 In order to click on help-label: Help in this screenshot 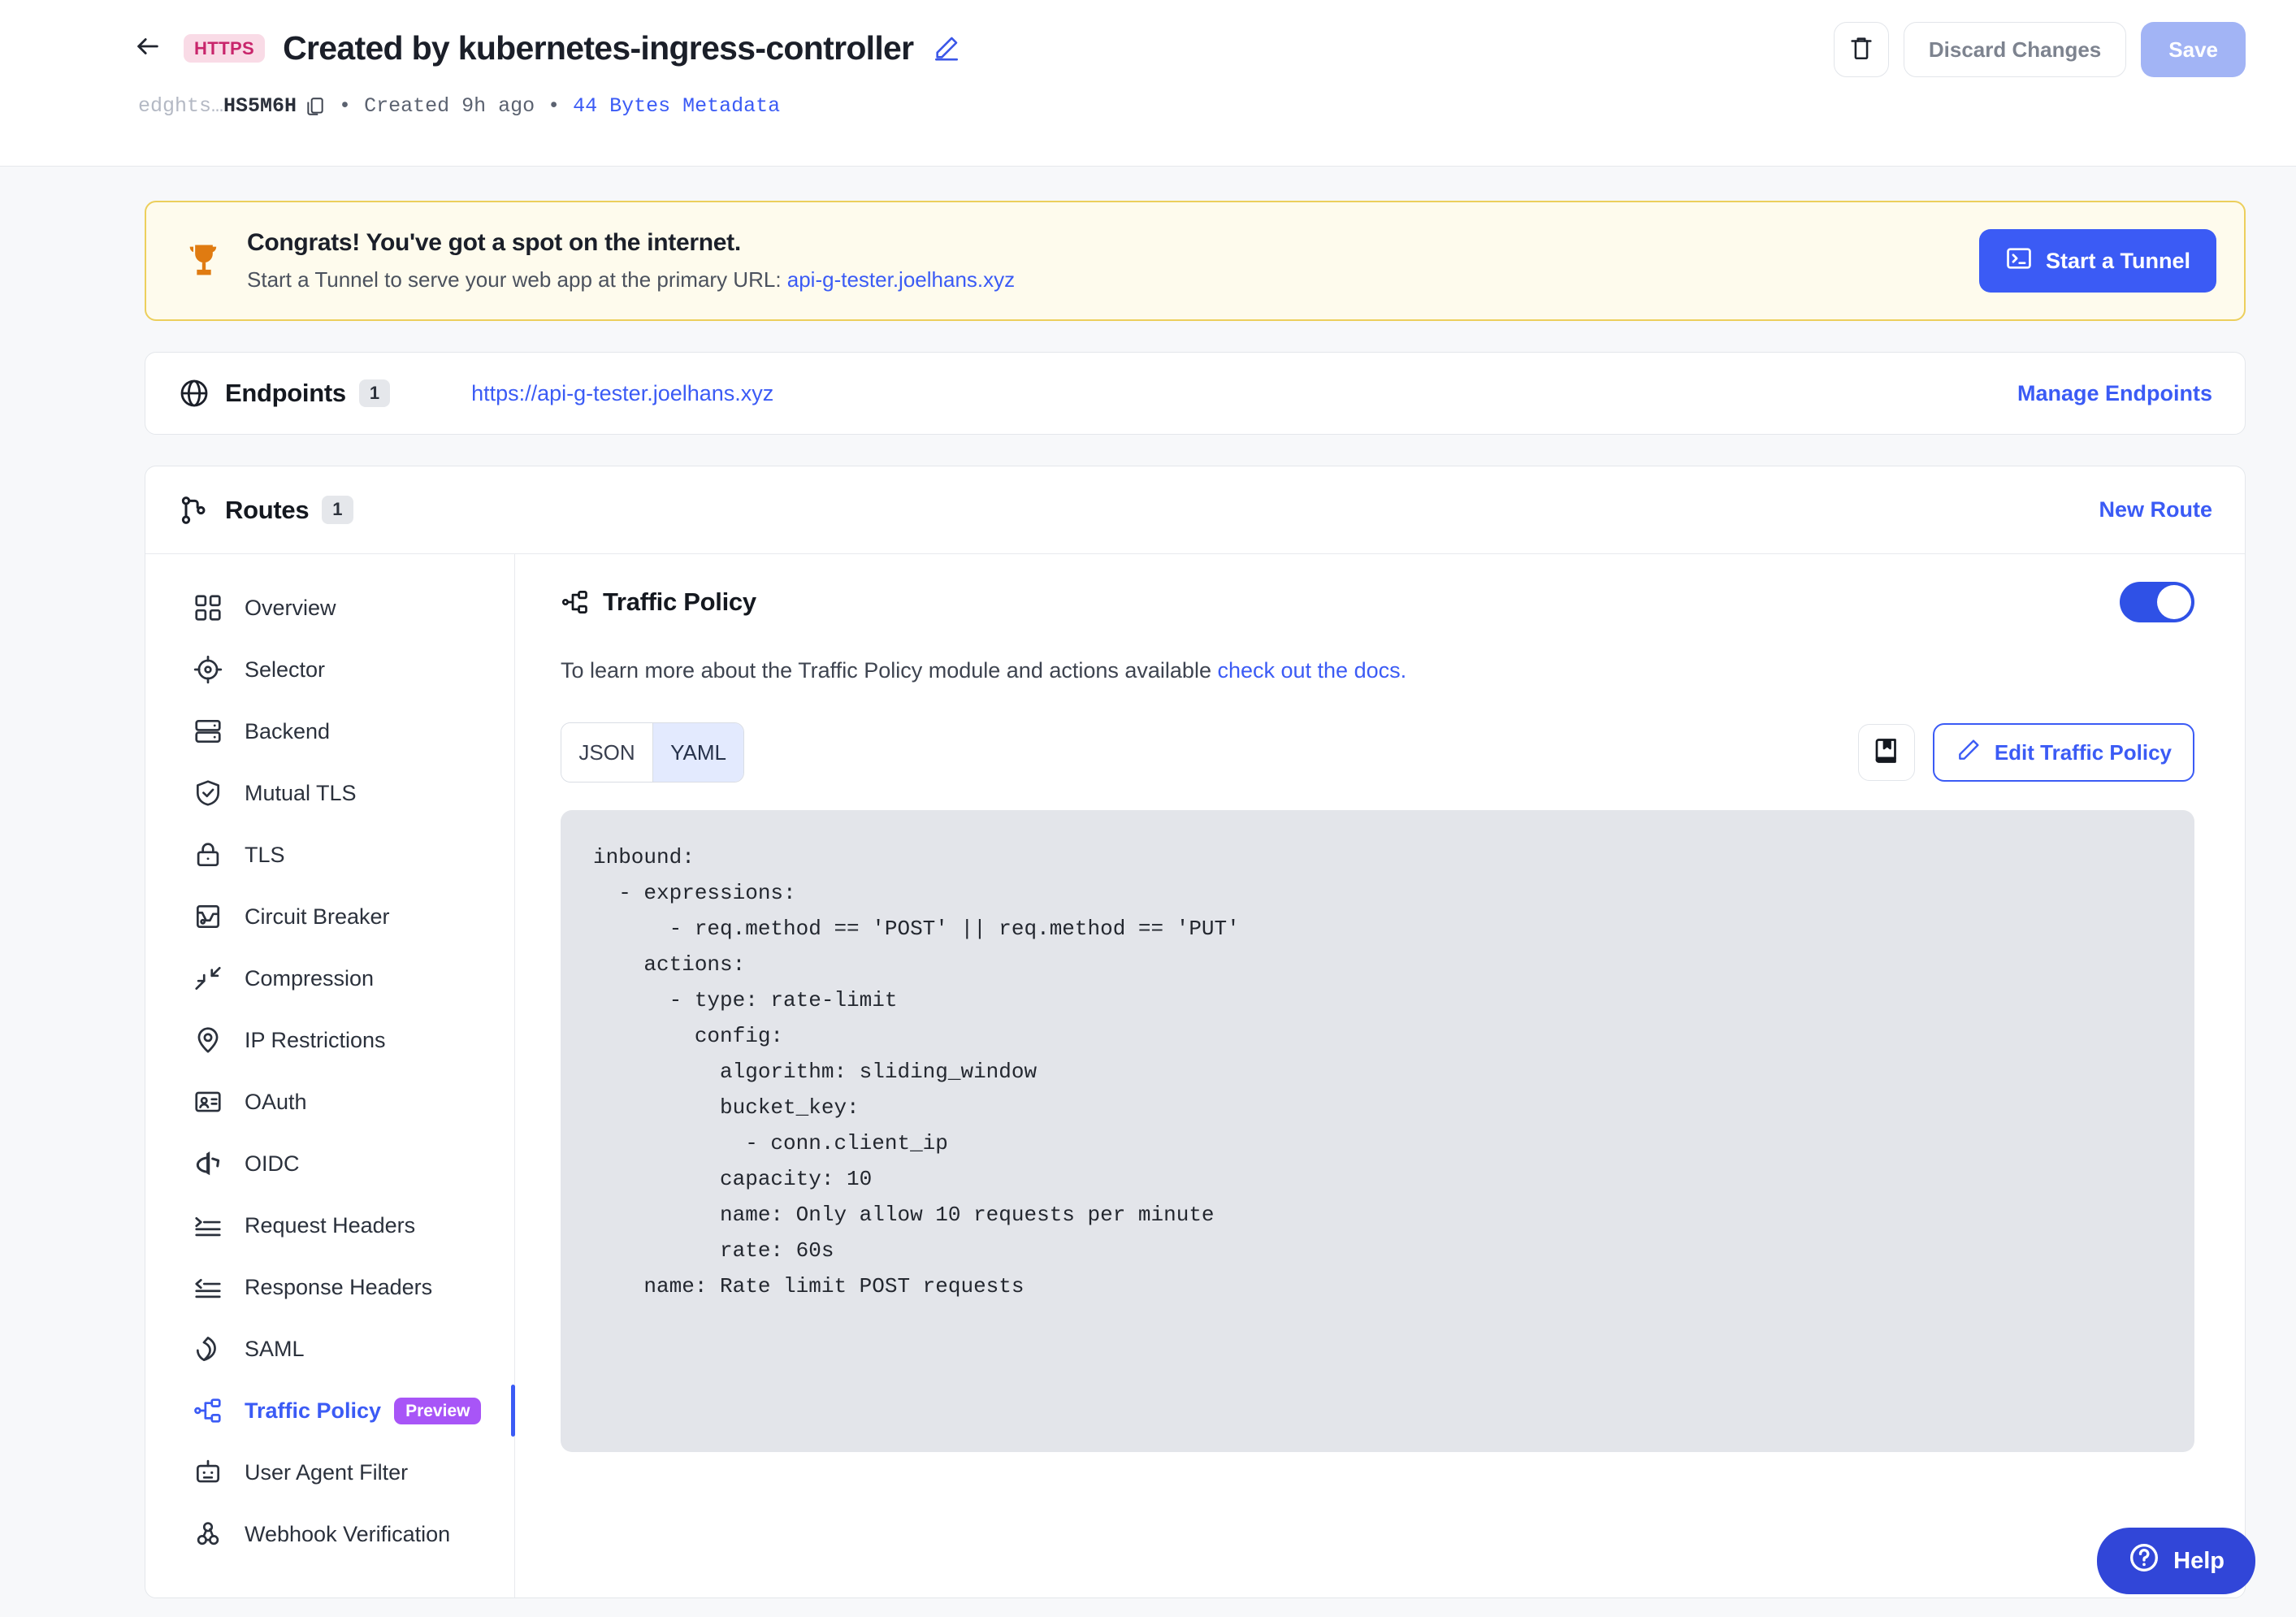, I will do `click(2199, 1560)`.